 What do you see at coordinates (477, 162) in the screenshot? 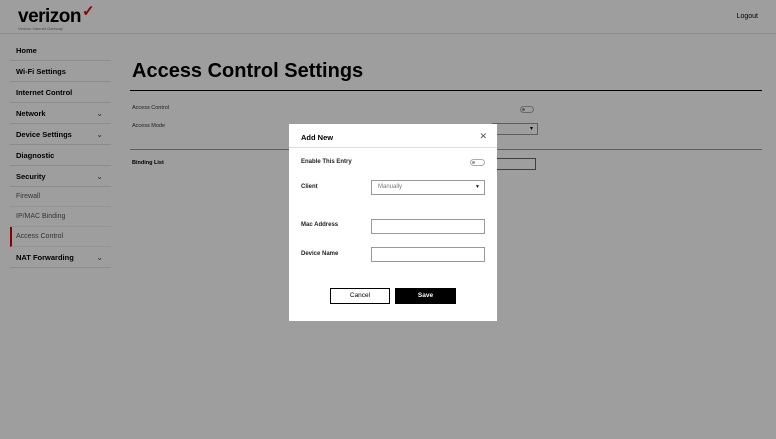
I see `enable-entry-toggle` at bounding box center [477, 162].